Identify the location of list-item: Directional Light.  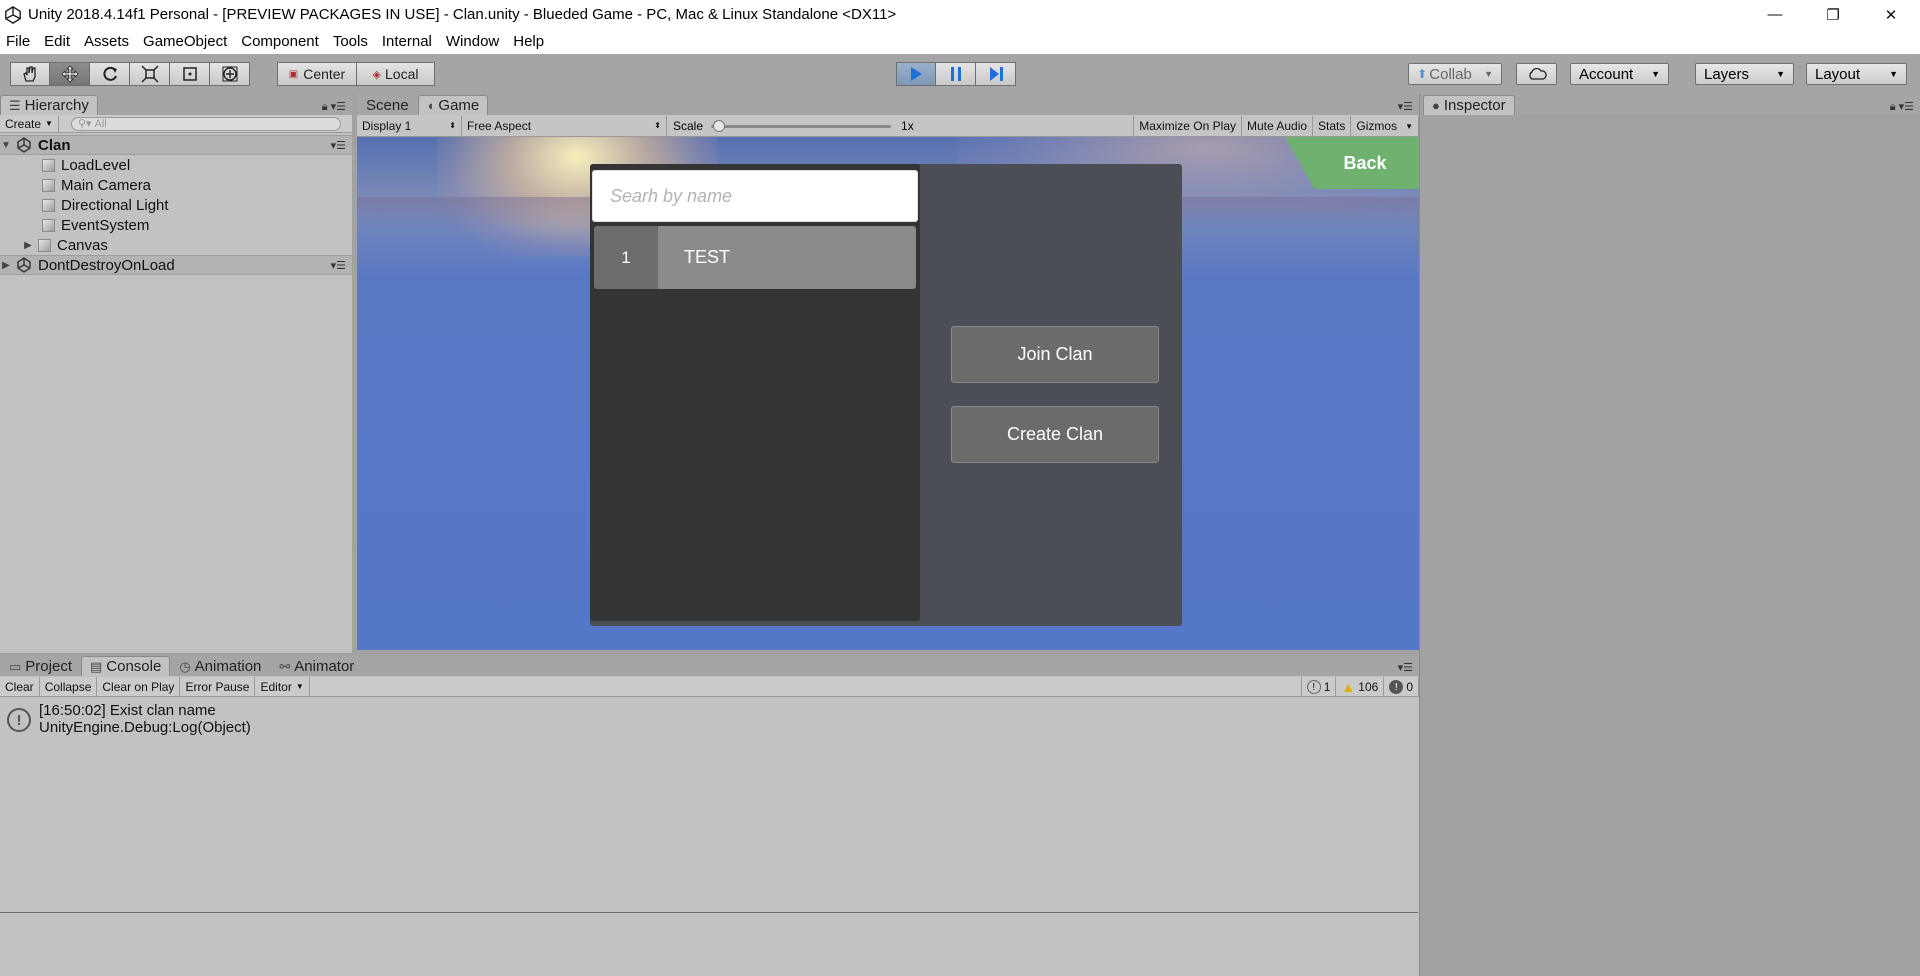
(176, 205).